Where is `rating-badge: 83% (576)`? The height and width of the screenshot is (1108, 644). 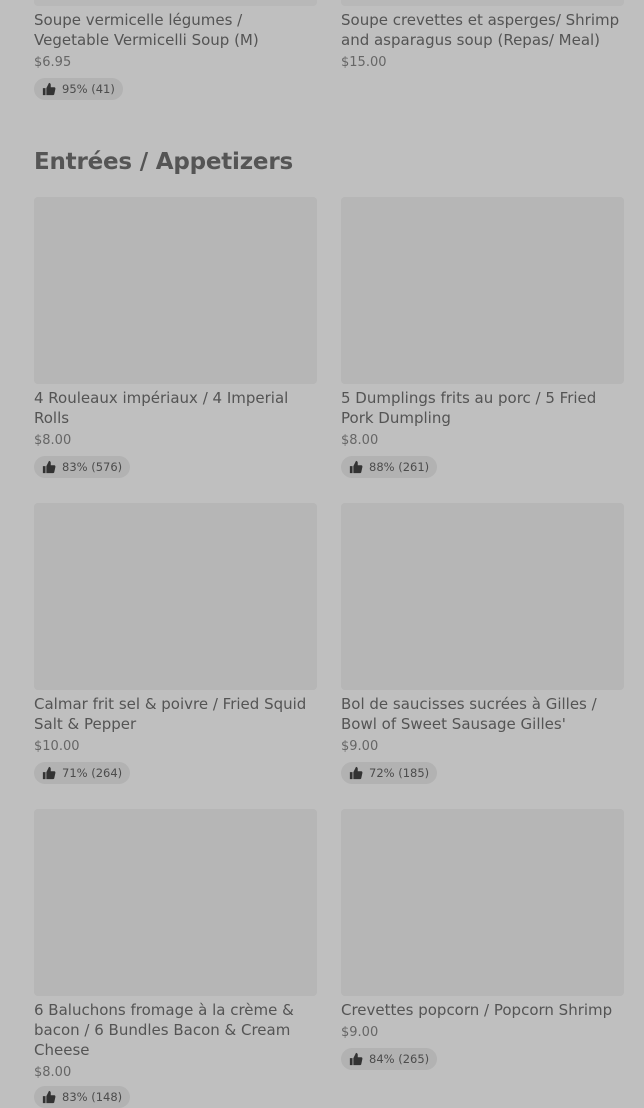 rating-badge: 83% (576) is located at coordinates (82, 467).